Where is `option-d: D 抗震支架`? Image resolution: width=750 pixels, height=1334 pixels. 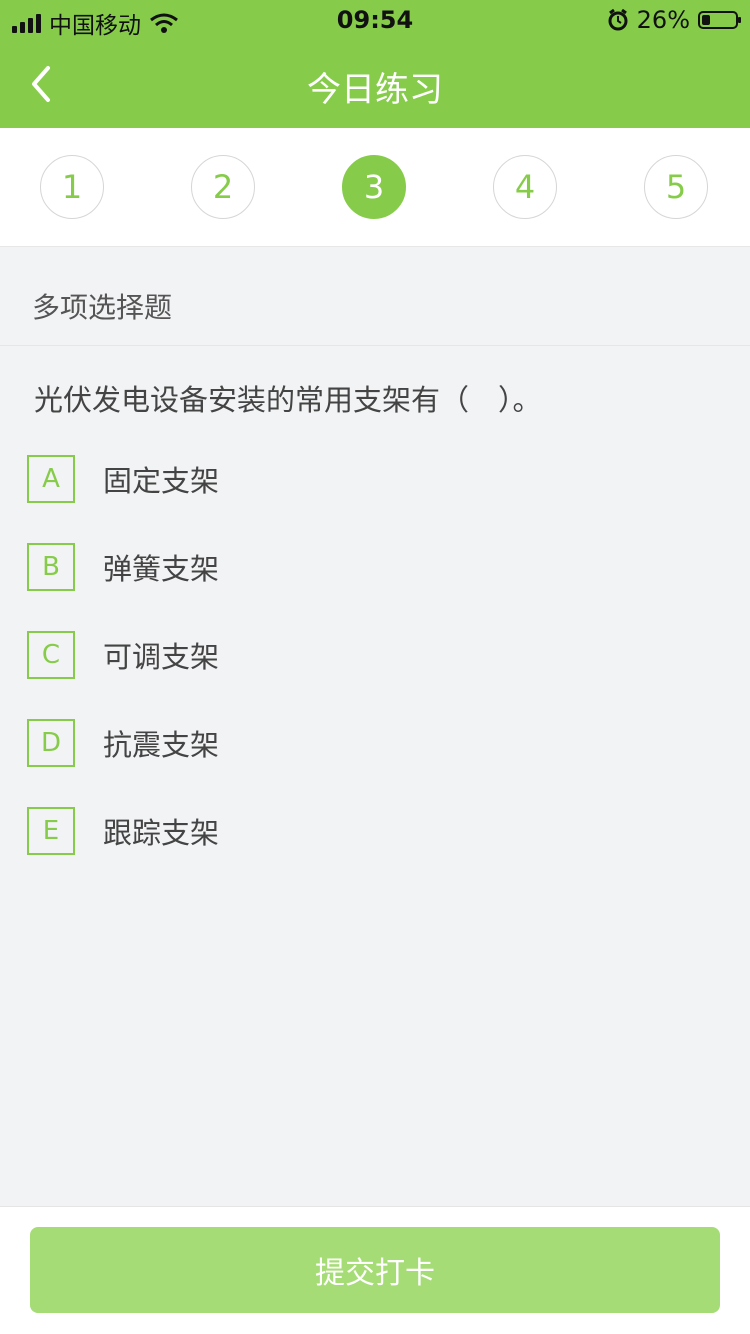
option-d: D 抗震支架 is located at coordinates (123, 743).